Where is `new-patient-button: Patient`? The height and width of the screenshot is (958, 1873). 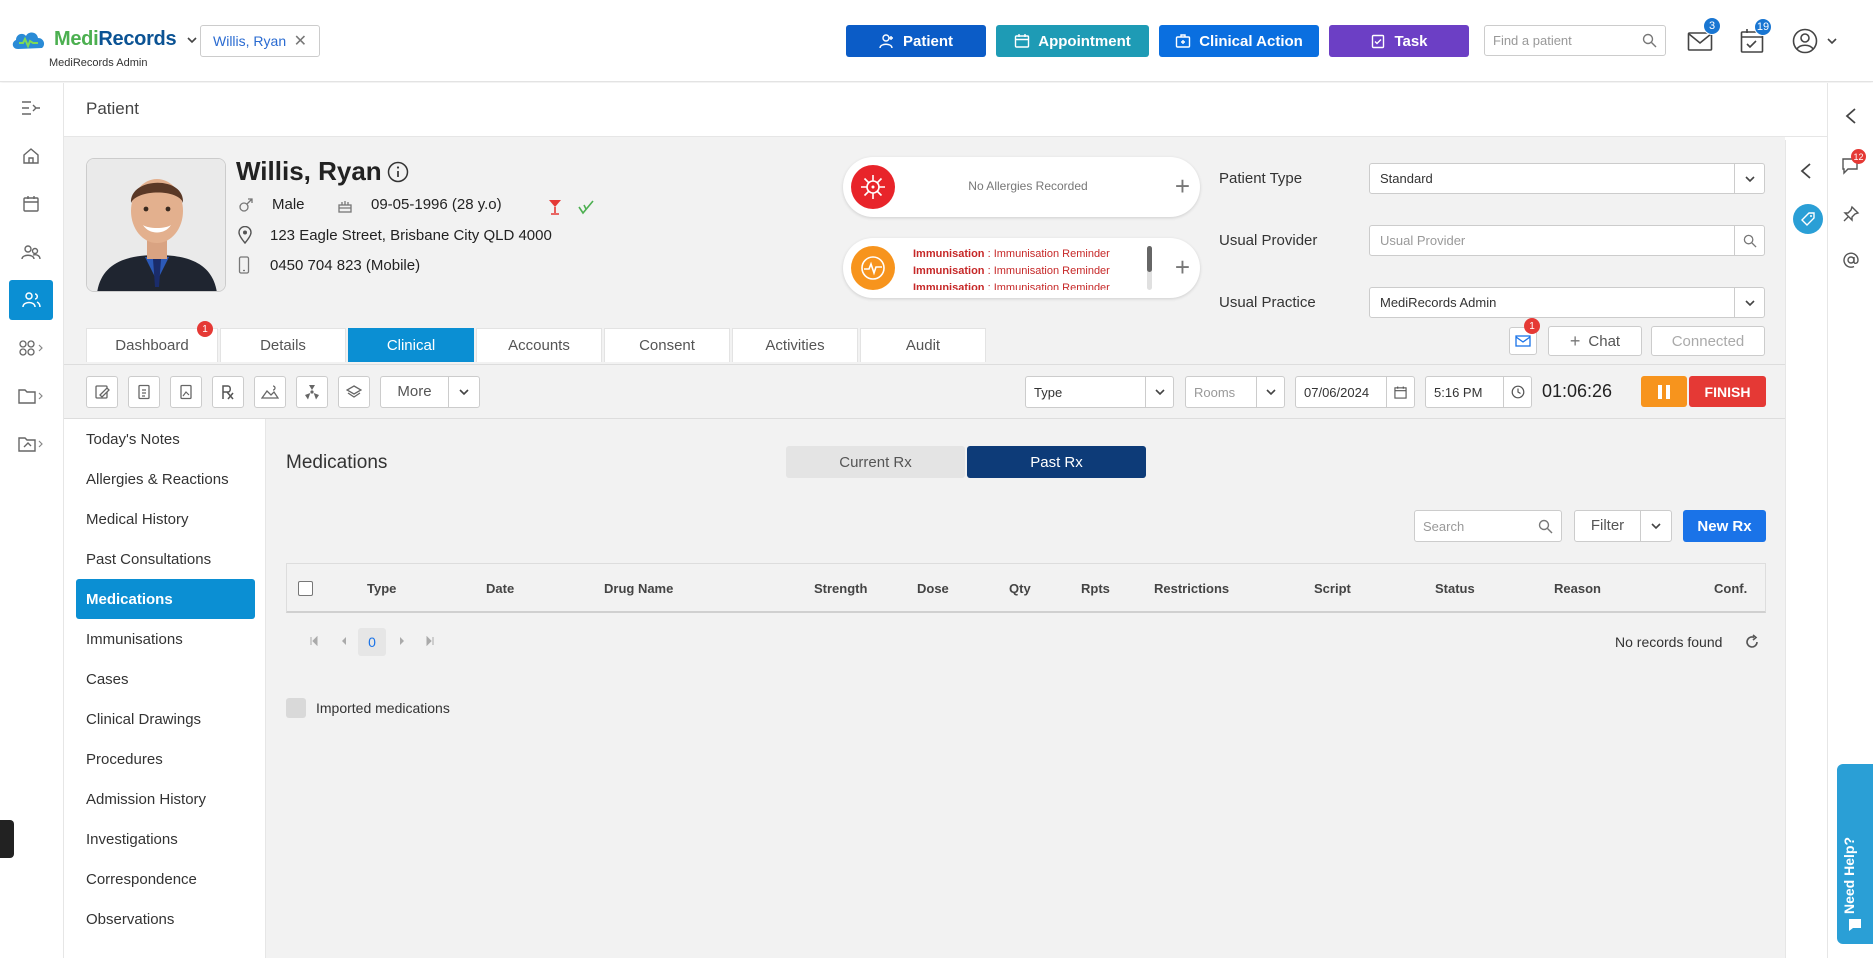
new-patient-button: Patient is located at coordinates (916, 41).